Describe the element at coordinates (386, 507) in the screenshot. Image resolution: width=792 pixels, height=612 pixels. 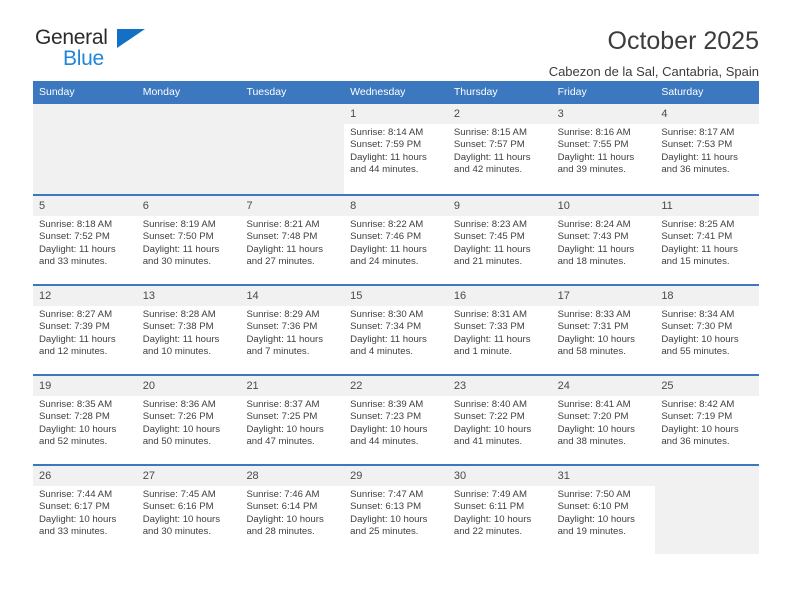
I see `sunset-text: Sunset: 6:13 PM` at that location.